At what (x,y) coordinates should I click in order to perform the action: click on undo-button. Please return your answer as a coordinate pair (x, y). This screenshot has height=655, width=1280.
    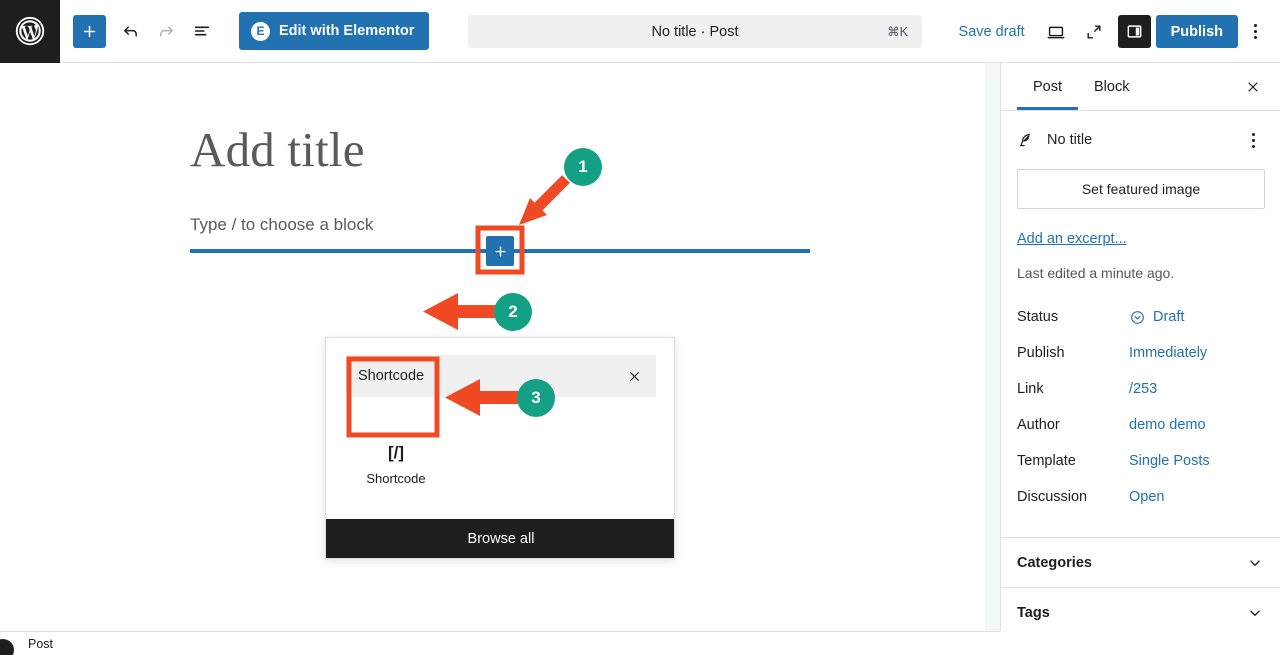
    Looking at the image, I should click on (130, 31).